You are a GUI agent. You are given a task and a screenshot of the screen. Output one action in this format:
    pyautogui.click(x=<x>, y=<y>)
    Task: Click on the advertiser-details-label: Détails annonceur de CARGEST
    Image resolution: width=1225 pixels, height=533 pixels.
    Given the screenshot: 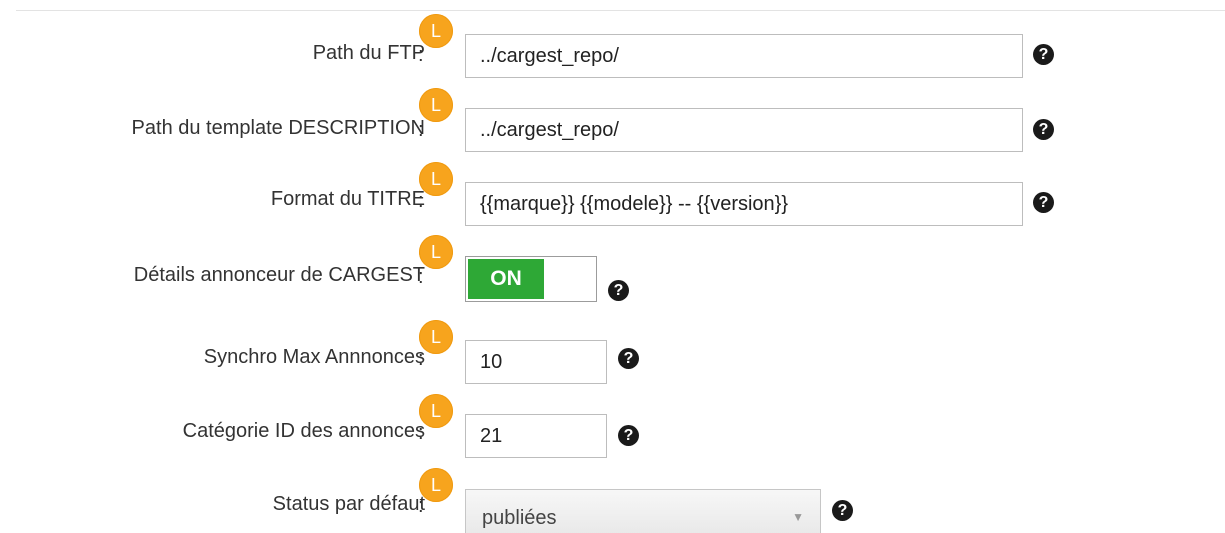 What is the action you would take?
    pyautogui.click(x=279, y=275)
    